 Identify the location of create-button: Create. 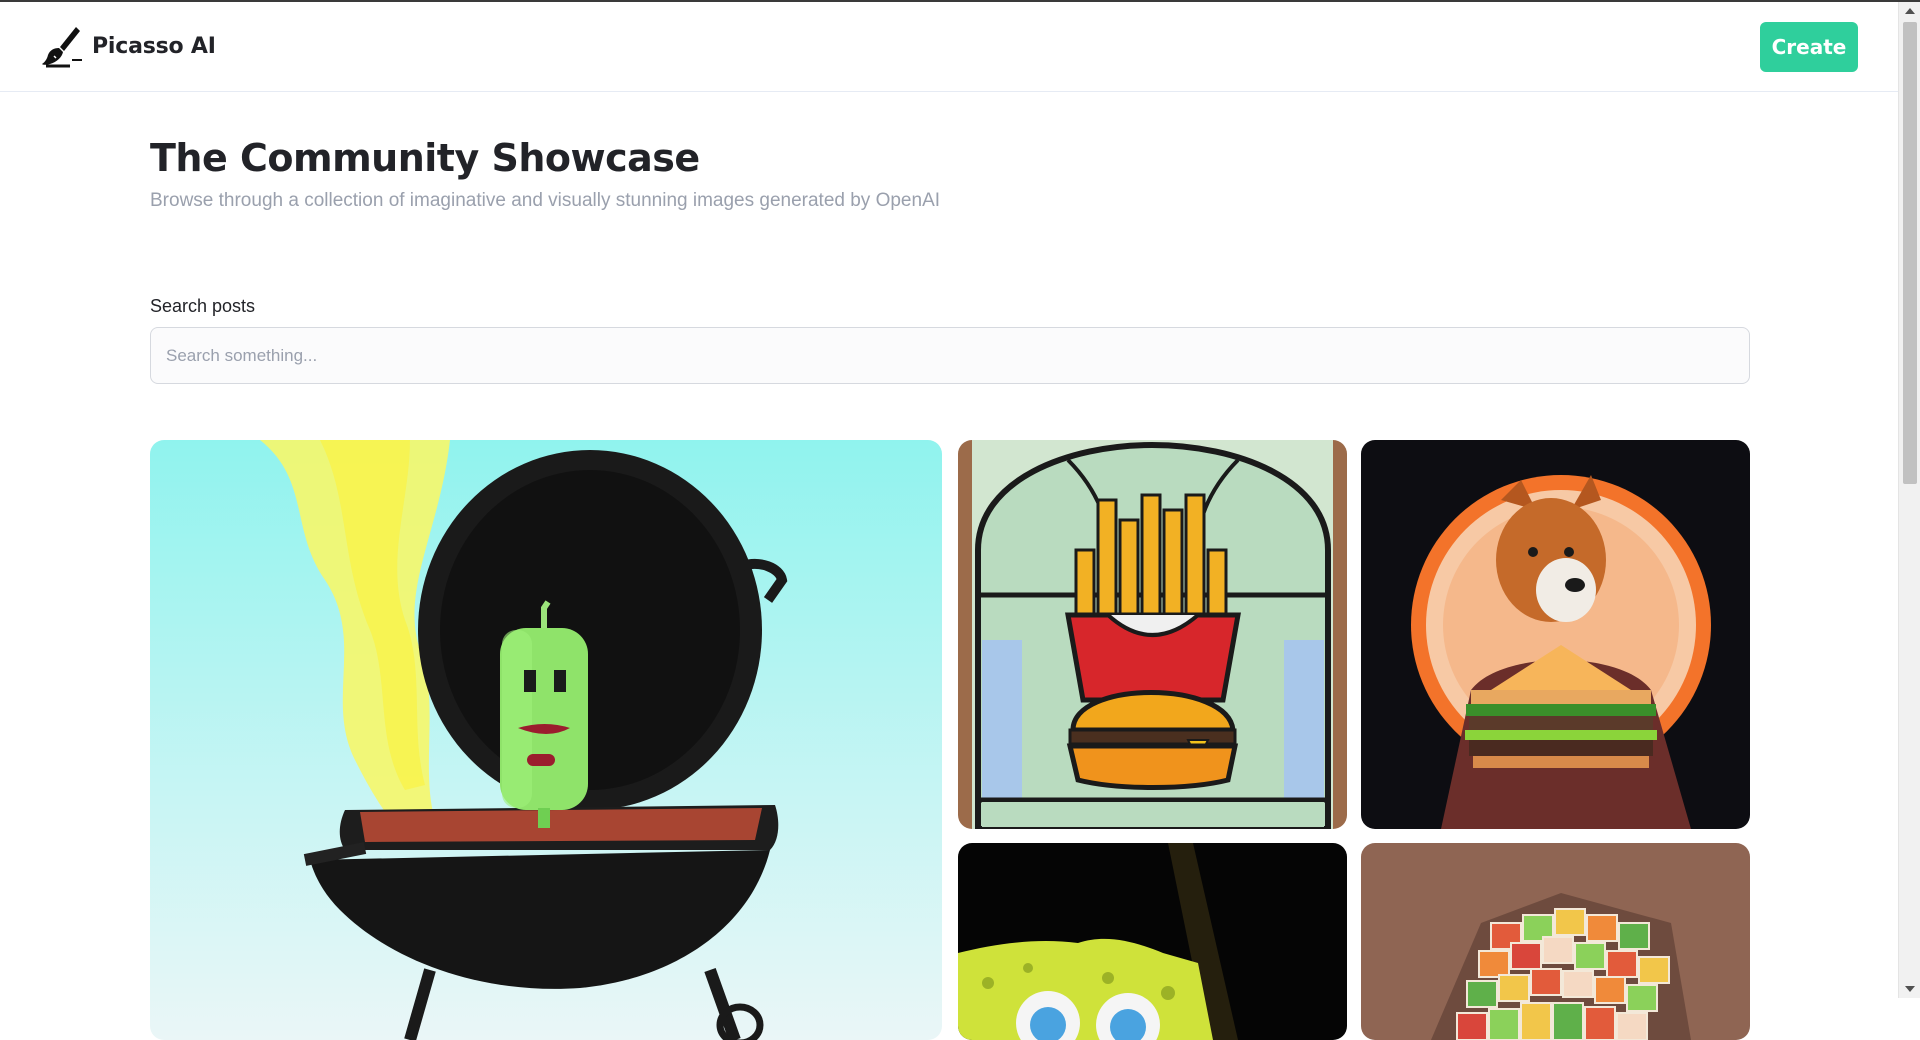
(1809, 46).